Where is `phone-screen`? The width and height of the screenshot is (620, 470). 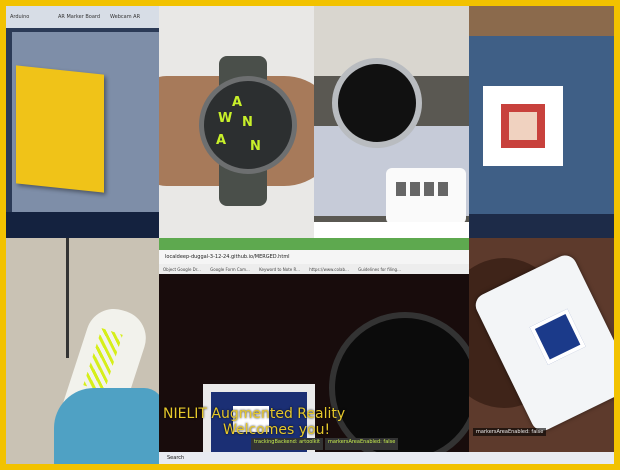 phone-screen is located at coordinates (426, 196).